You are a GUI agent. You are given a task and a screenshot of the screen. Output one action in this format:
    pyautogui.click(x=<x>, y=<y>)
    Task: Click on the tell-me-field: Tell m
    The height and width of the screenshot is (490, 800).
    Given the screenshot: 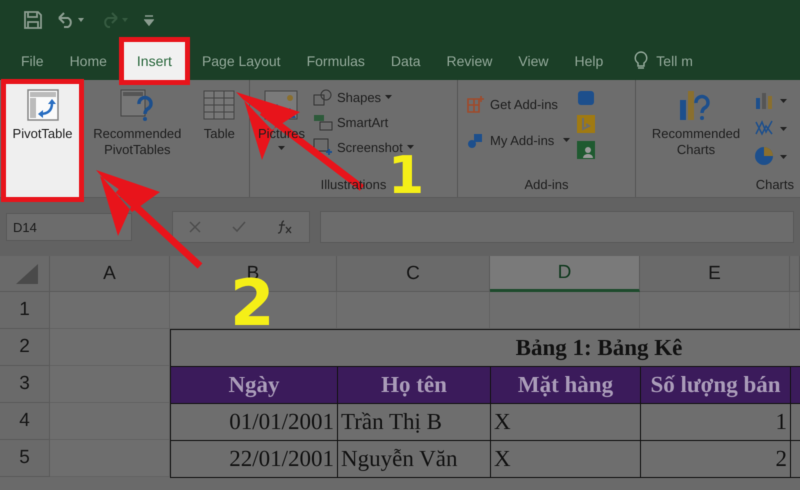 What is the action you would take?
    pyautogui.click(x=674, y=61)
    